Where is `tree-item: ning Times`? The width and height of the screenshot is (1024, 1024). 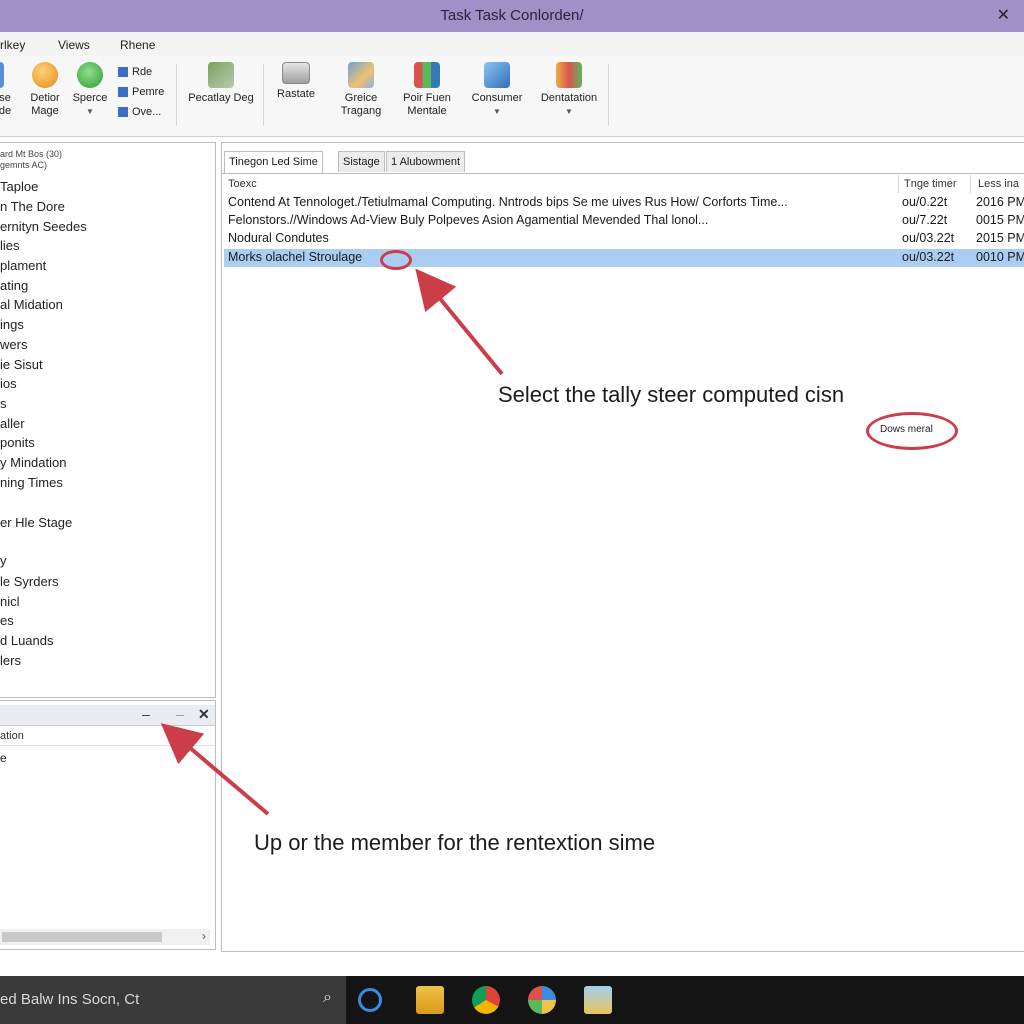 tree-item: ning Times is located at coordinates (31, 482).